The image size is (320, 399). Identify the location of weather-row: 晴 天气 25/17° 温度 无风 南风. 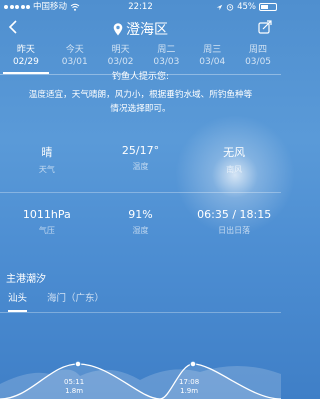
(140, 162).